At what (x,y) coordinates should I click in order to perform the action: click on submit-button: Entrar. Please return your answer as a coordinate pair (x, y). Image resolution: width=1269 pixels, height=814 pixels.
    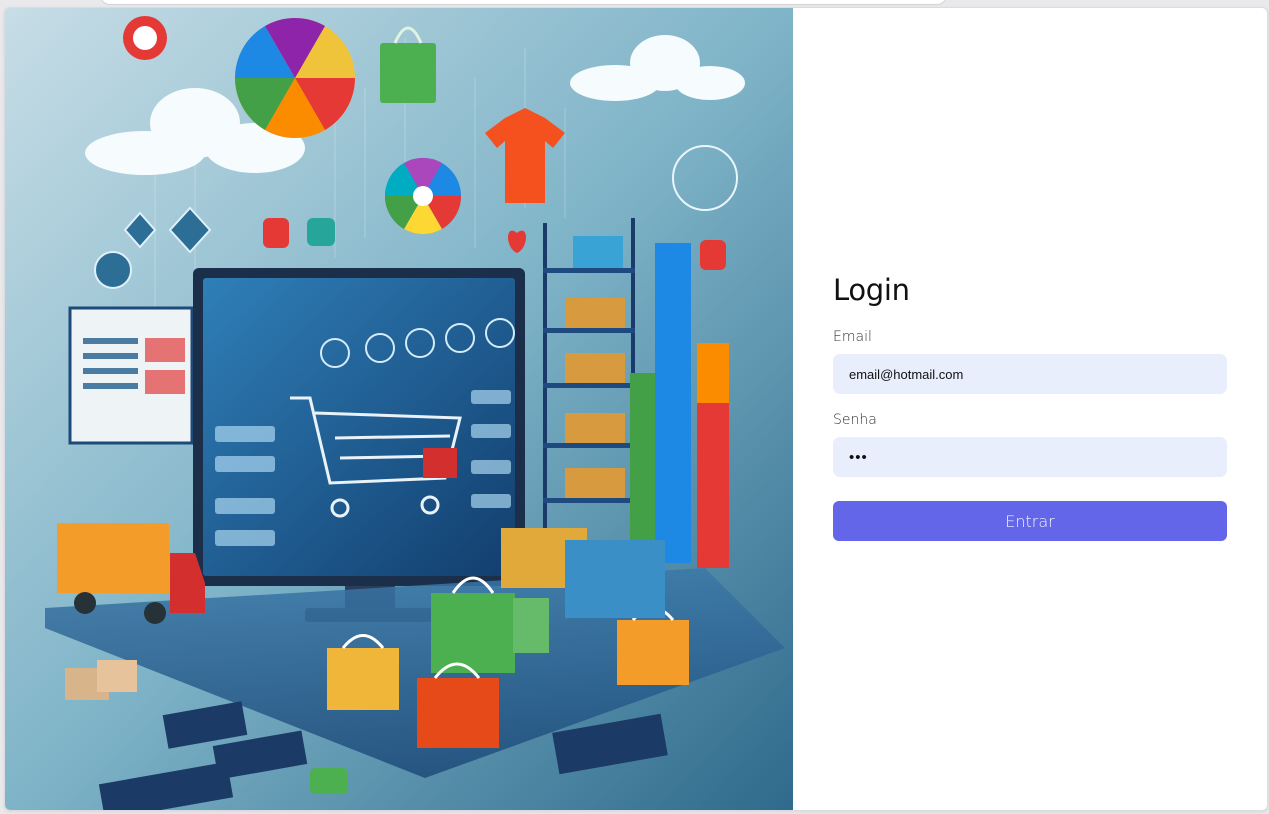
    Looking at the image, I should click on (1030, 521).